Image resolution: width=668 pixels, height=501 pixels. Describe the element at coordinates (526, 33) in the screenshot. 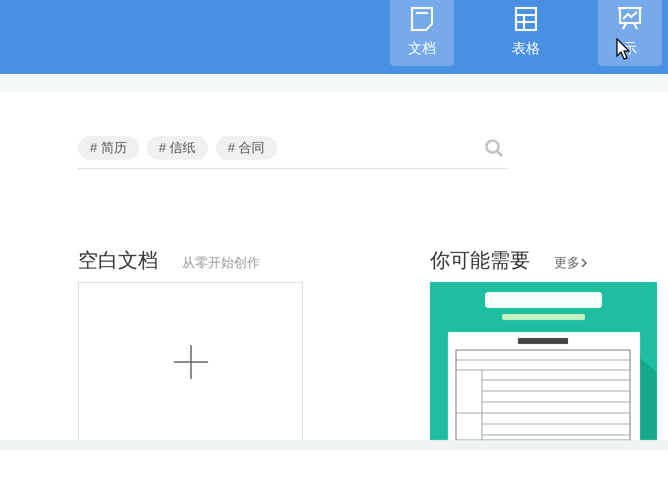

I see `app-tab: 表格` at that location.